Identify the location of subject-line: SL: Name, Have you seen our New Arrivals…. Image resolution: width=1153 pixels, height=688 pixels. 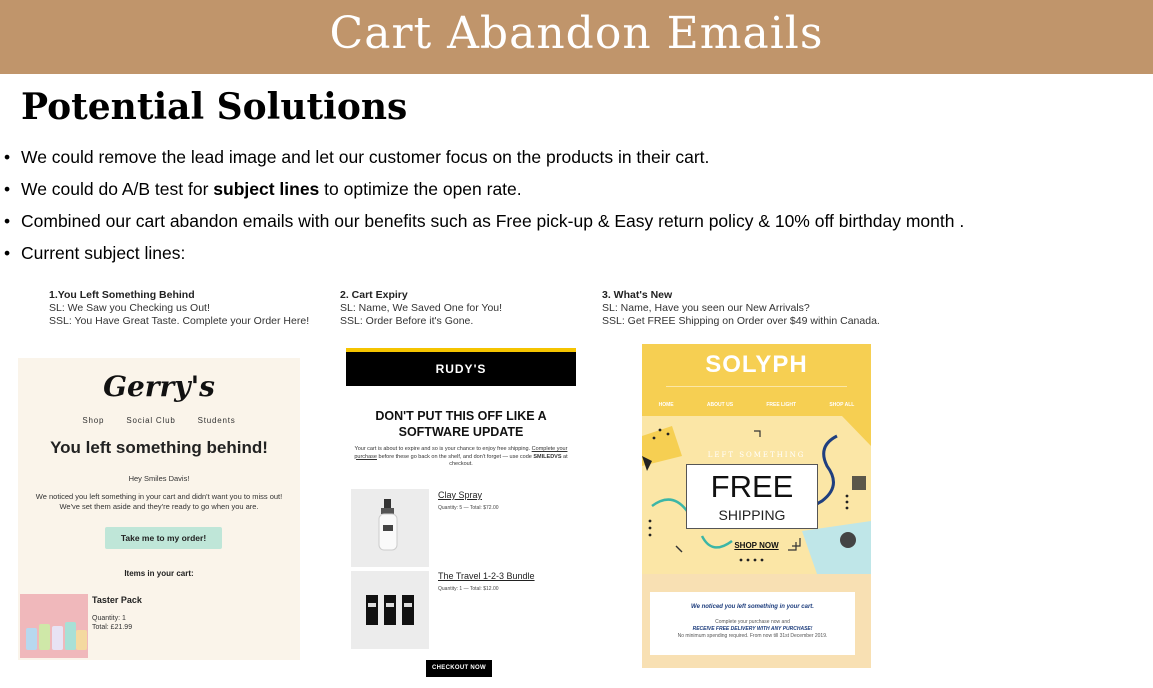
(706, 308).